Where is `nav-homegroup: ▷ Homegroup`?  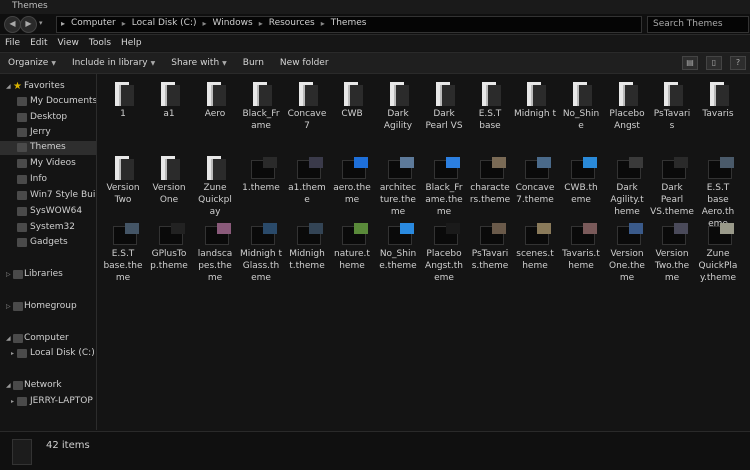
nav-homegroup: ▷ Homegroup is located at coordinates (48, 307).